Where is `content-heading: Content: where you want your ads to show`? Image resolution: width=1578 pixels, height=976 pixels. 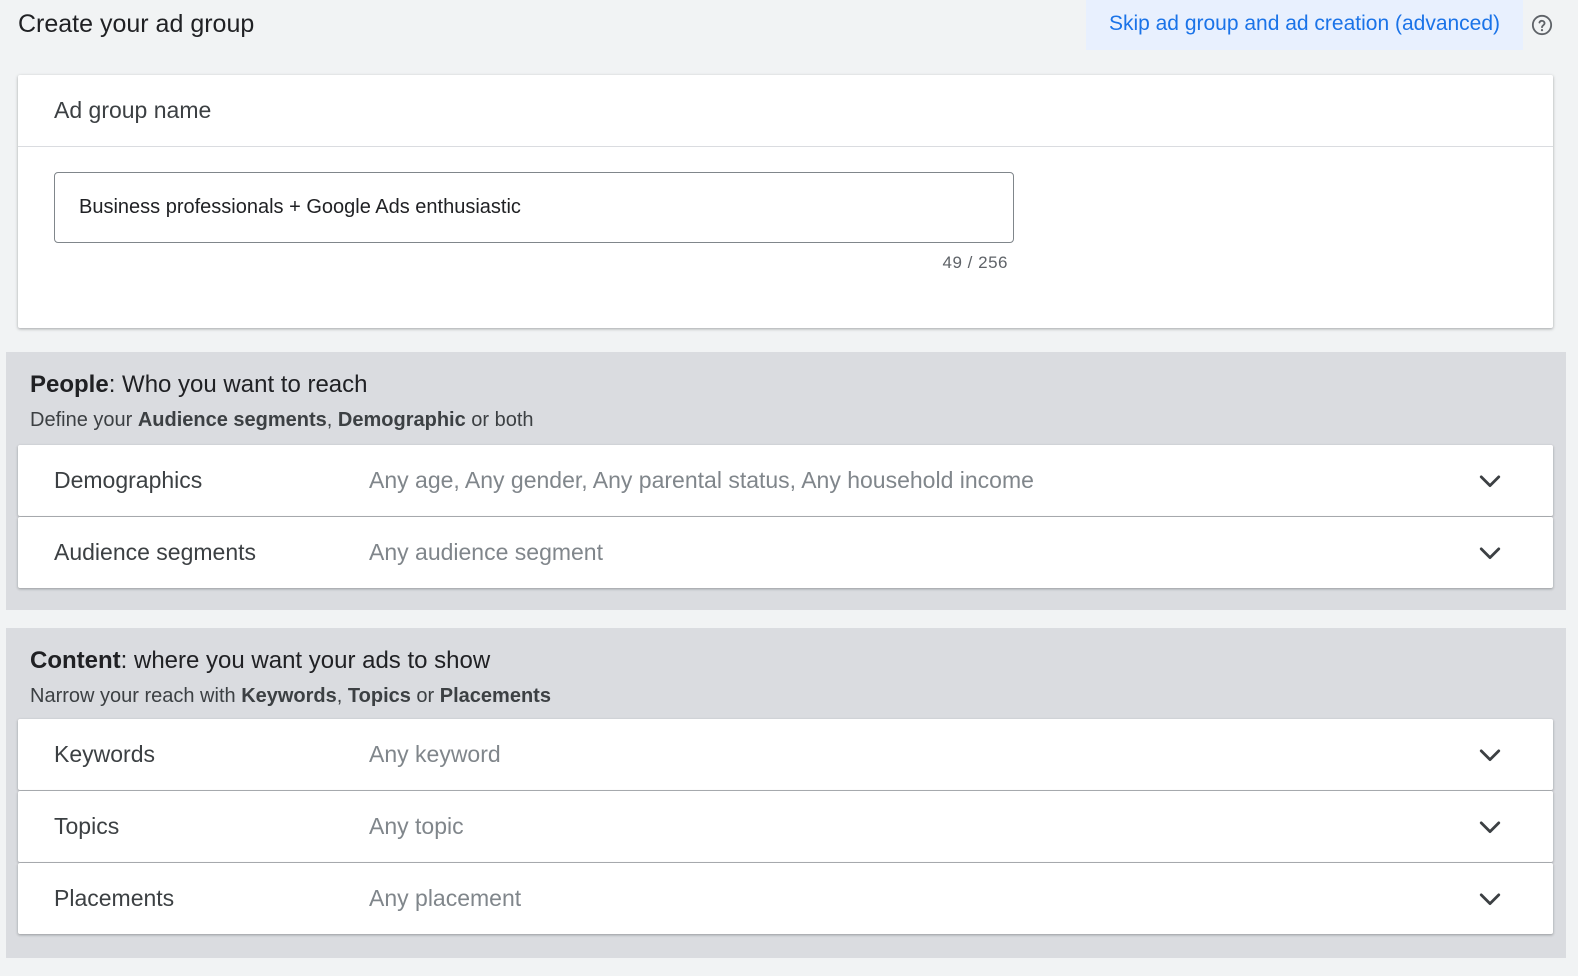
content-heading: Content: where you want your ads to show is located at coordinates (260, 661).